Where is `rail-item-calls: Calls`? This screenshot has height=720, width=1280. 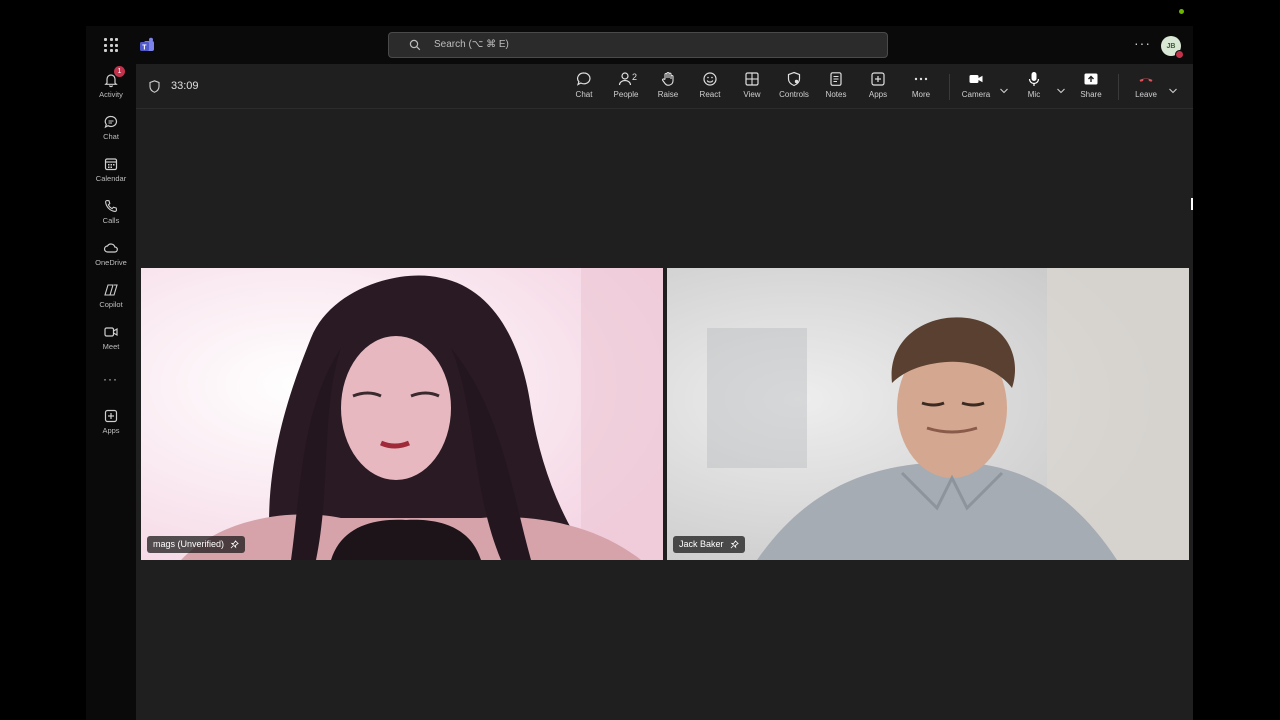
rail-item-calls: Calls is located at coordinates (111, 216).